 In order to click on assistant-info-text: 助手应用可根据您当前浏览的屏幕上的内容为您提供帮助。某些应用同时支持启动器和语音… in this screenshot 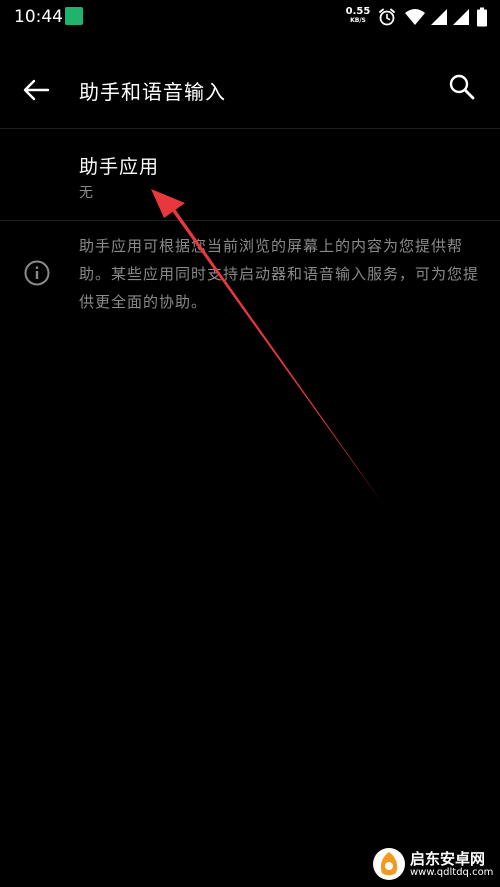, I will do `click(279, 274)`.